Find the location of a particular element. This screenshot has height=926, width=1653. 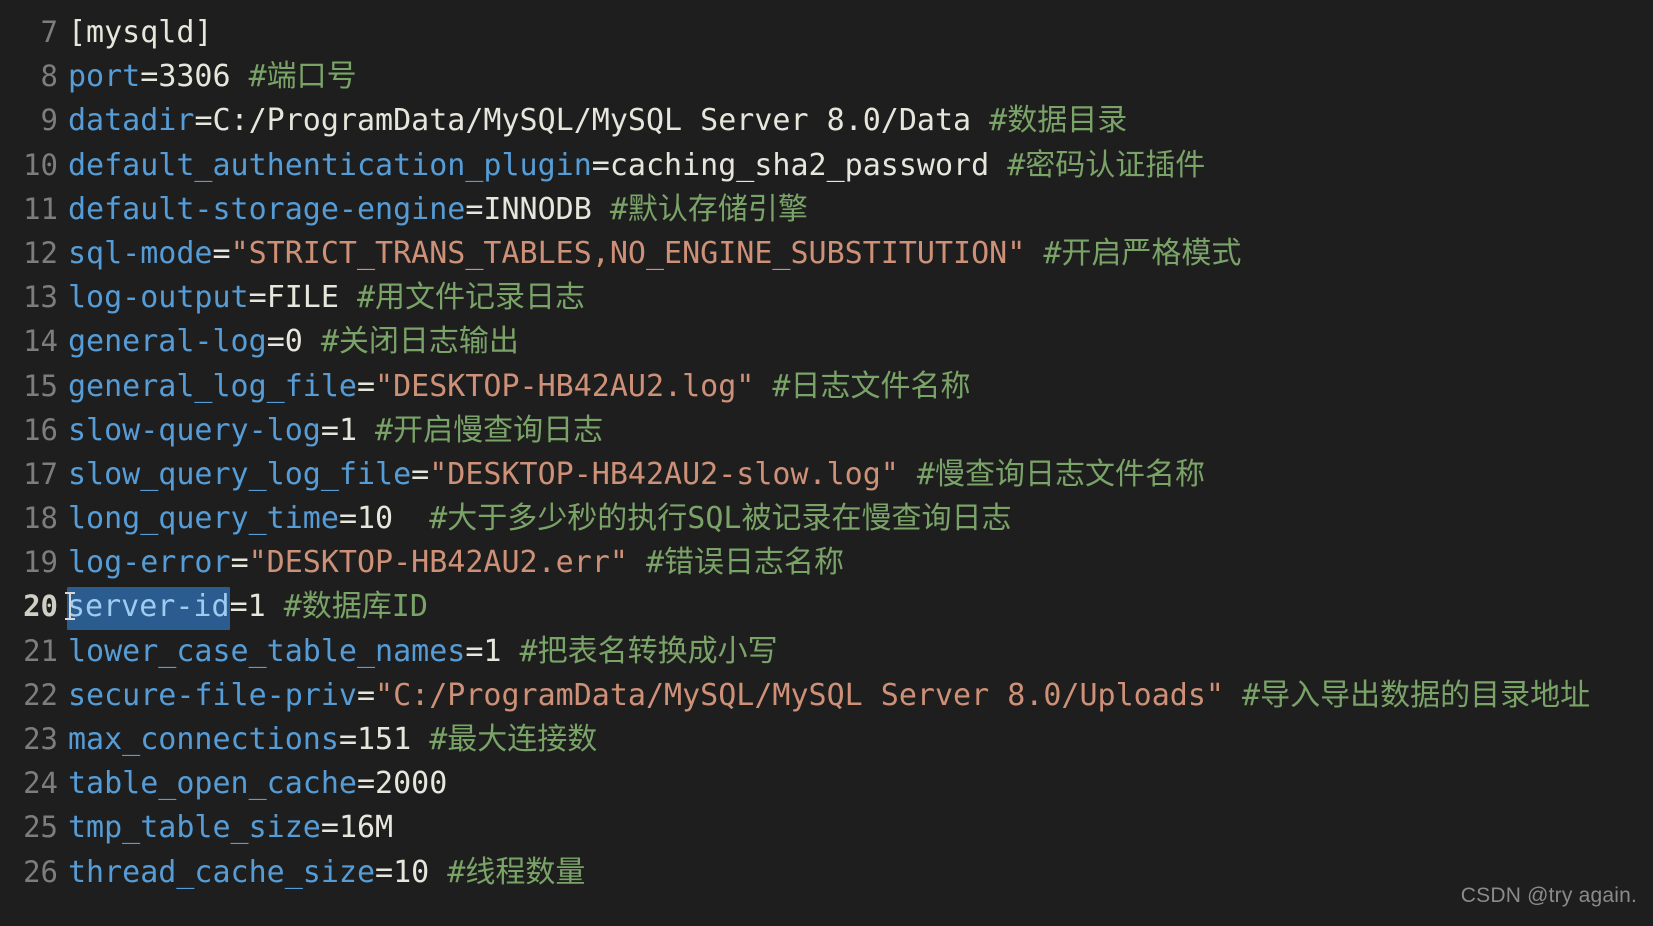

line-number: 8 is located at coordinates (49, 76).